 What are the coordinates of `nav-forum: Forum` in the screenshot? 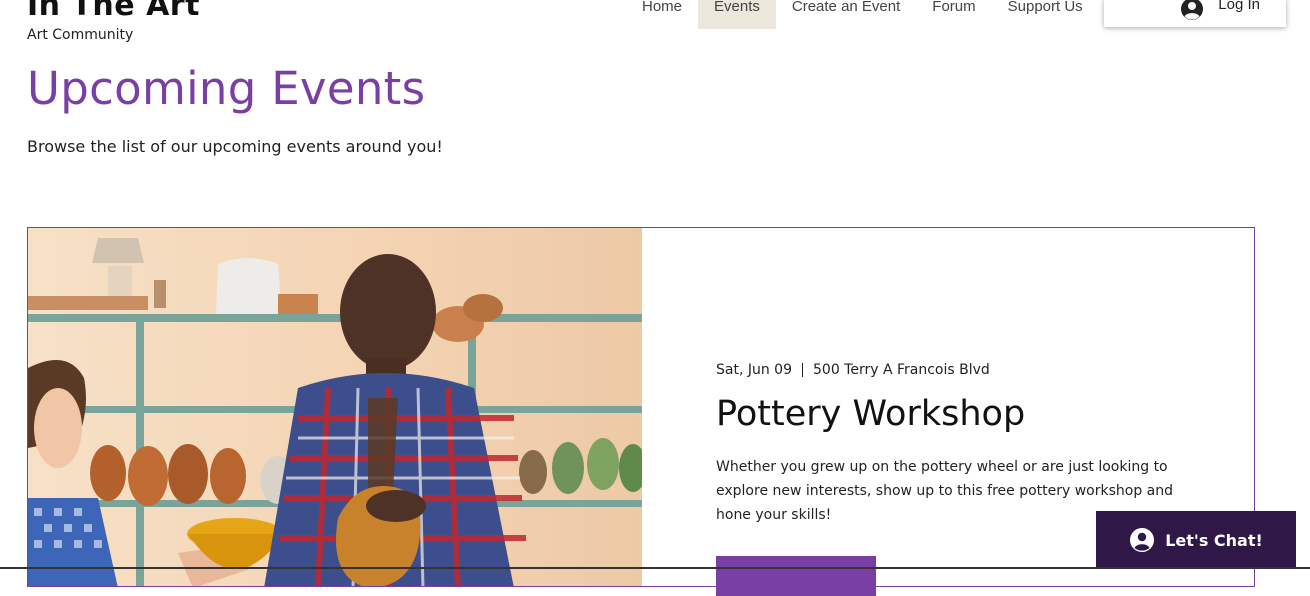 It's located at (953, 14).